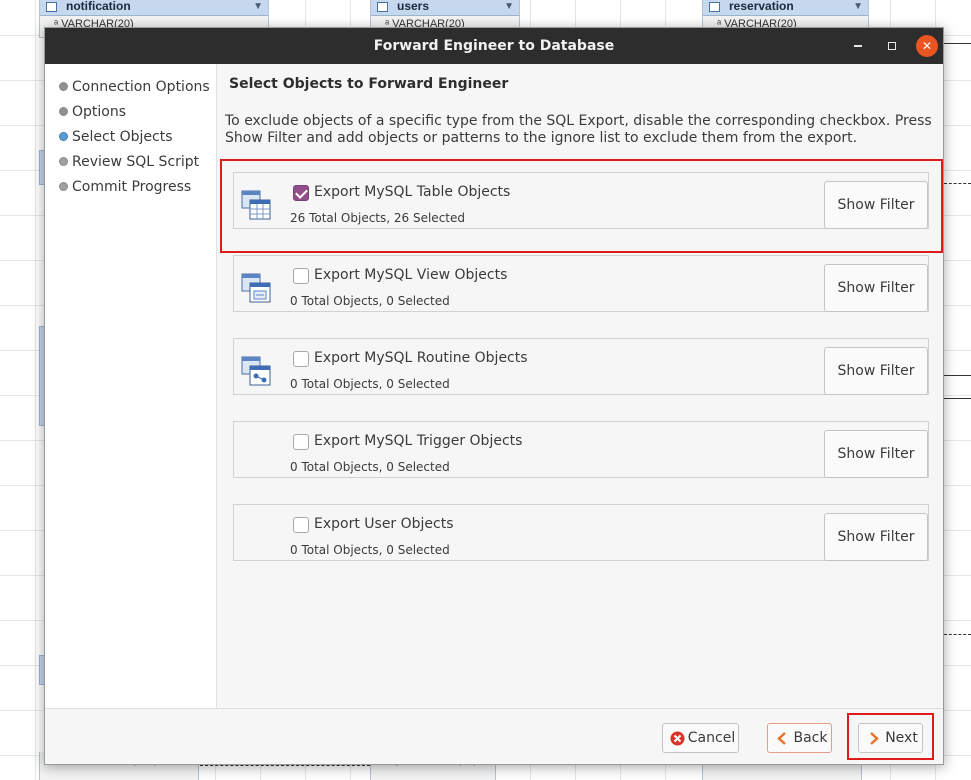 Image resolution: width=971 pixels, height=780 pixels. Describe the element at coordinates (418, 441) in the screenshot. I see `trigger-objects-label: Export MySQL Trigger Objects` at that location.